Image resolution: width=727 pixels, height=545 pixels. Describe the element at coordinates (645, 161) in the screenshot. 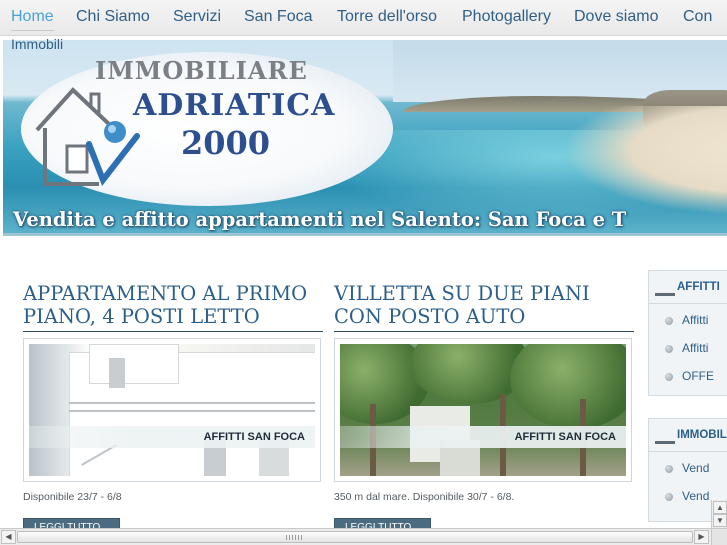

I see `banner-beach` at that location.